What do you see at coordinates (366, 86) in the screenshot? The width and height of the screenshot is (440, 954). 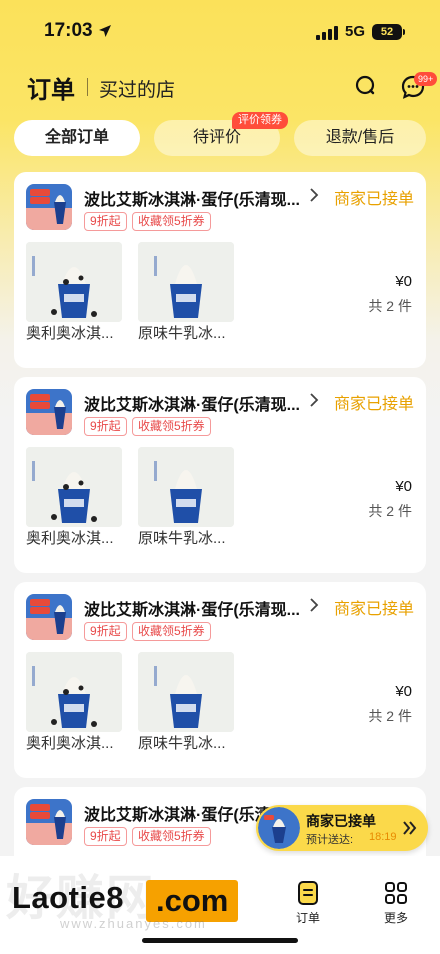 I see `search-icon` at bounding box center [366, 86].